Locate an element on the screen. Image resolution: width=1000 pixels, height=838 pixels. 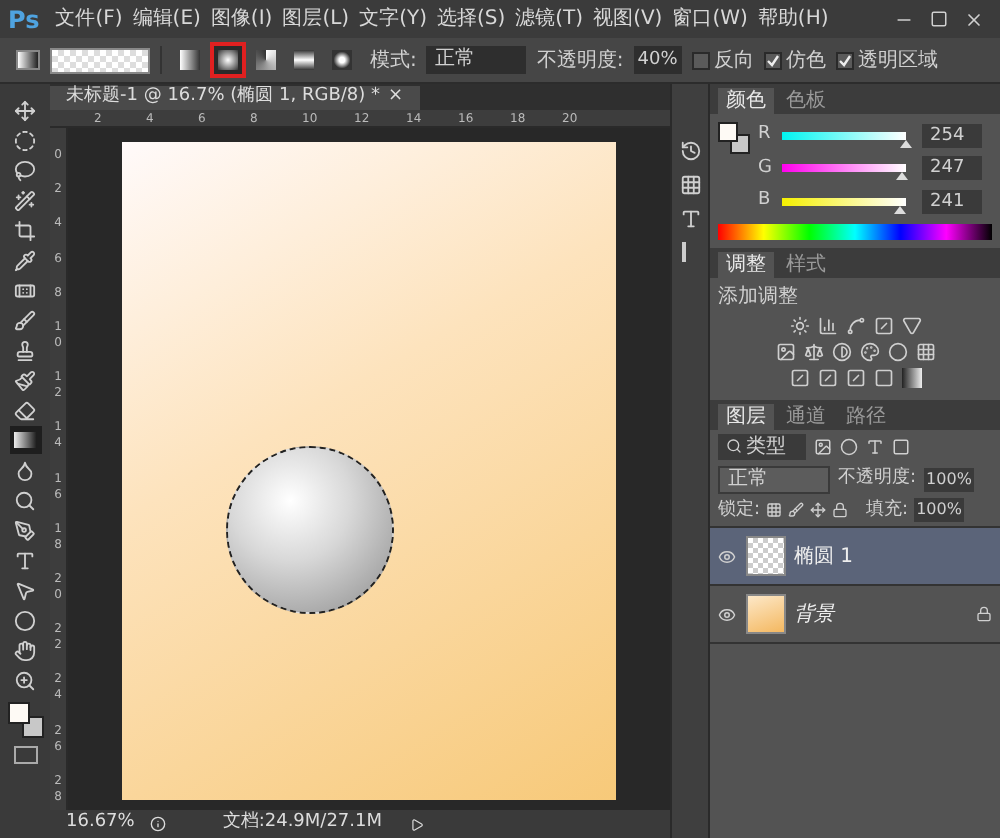
channel-label: R is located at coordinates (765, 135).